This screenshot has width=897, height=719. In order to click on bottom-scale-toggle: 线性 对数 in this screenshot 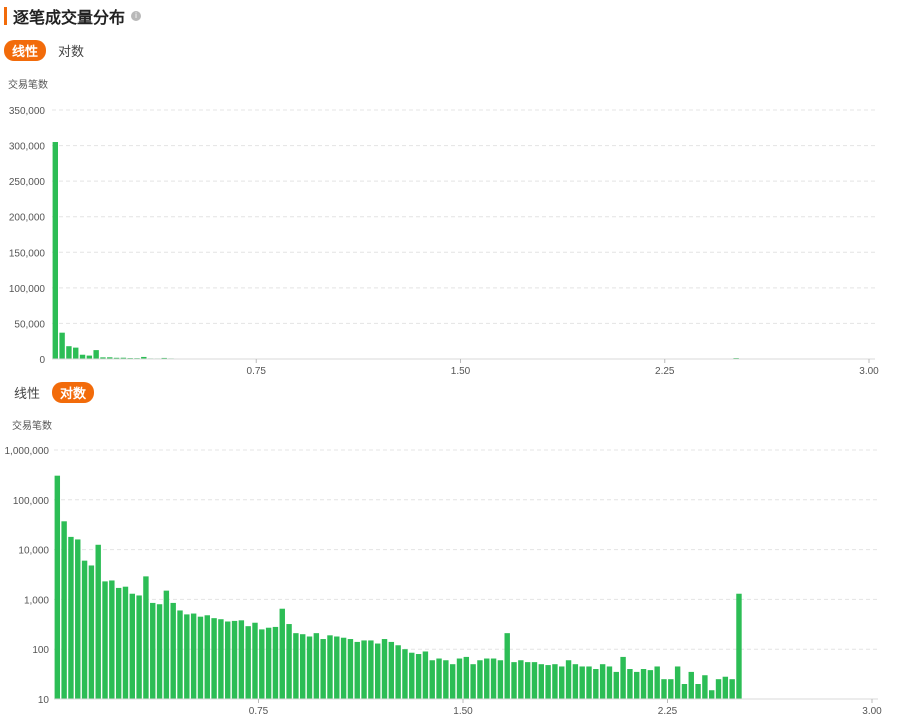, I will do `click(52, 392)`.